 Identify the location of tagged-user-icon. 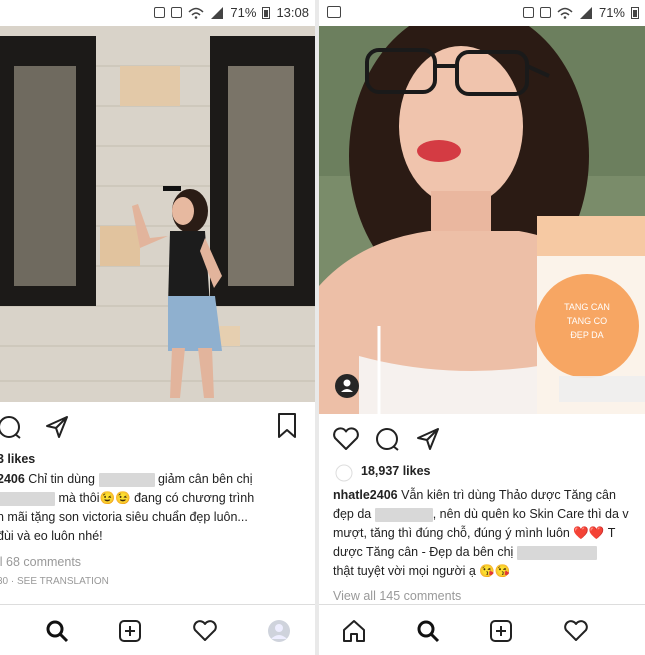
(347, 386).